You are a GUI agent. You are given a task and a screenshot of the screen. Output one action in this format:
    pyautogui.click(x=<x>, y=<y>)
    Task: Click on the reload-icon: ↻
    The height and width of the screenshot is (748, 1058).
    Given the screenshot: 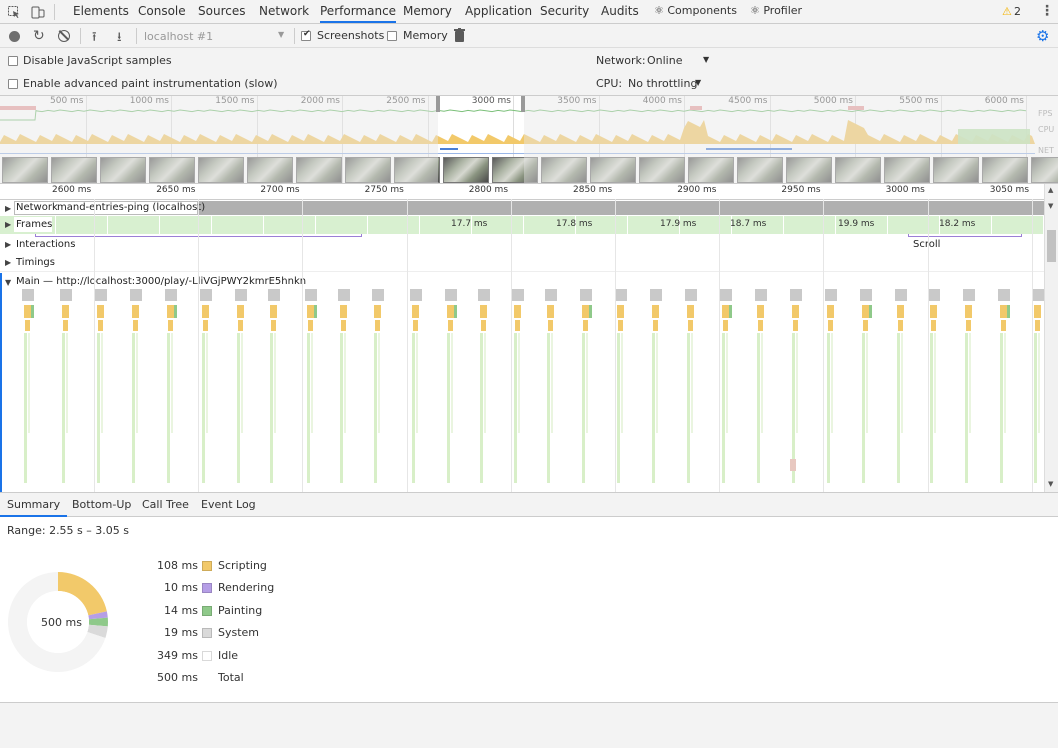 What is the action you would take?
    pyautogui.click(x=39, y=36)
    